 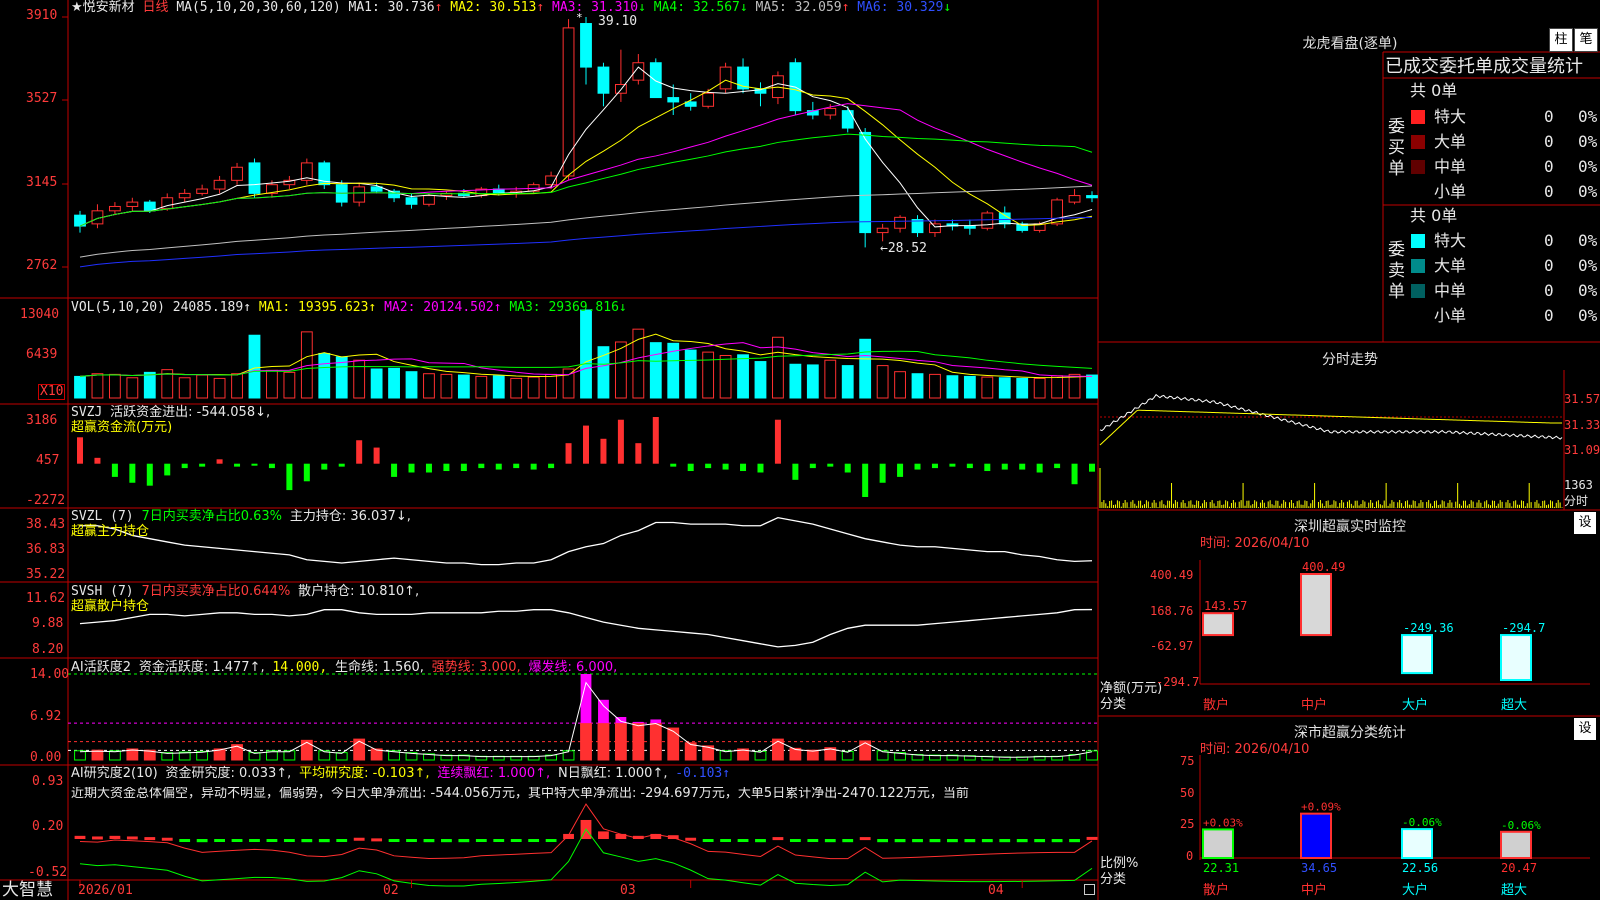 I want to click on sell-total: 共 0单, so click(x=1434, y=215).